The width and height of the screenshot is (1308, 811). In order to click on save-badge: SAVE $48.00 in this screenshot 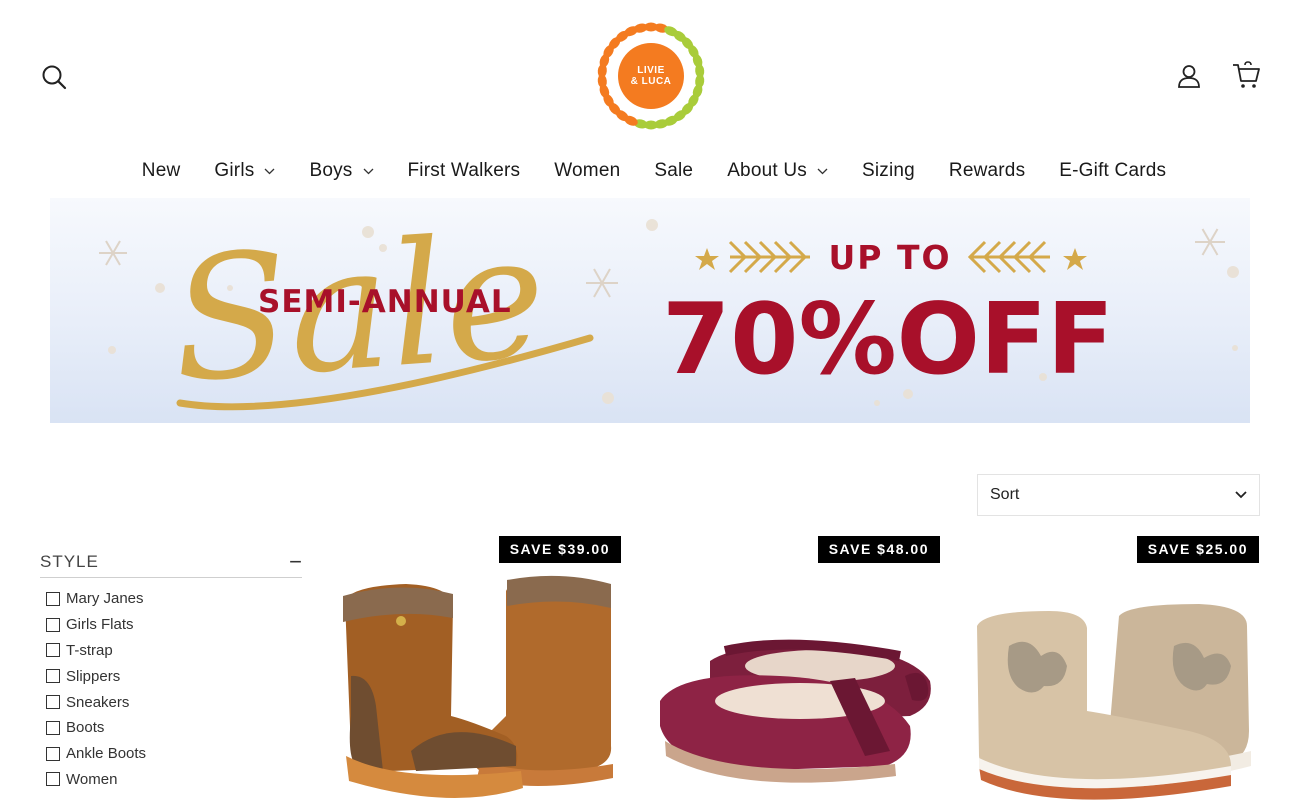, I will do `click(878, 549)`.